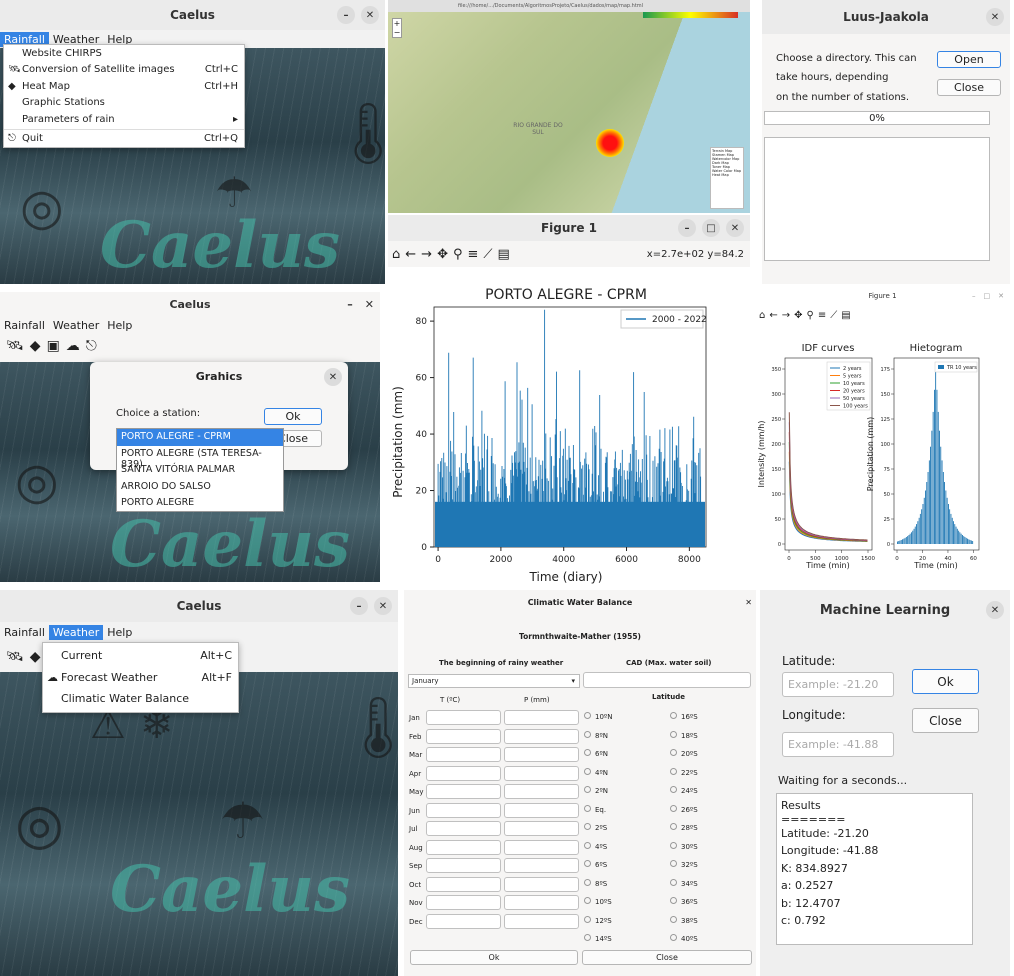 The width and height of the screenshot is (1014, 976). I want to click on latitude-radio: 34ºS, so click(684, 883).